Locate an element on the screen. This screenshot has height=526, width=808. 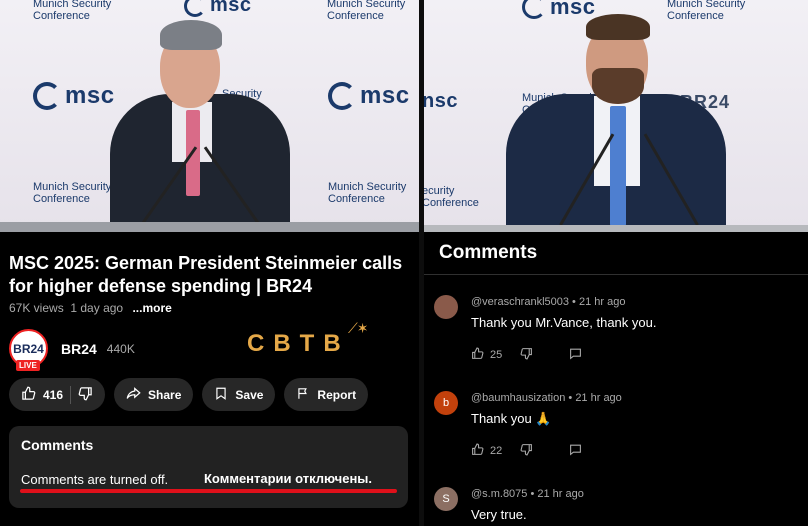
speaker-right is located at coordinates (616, 121).